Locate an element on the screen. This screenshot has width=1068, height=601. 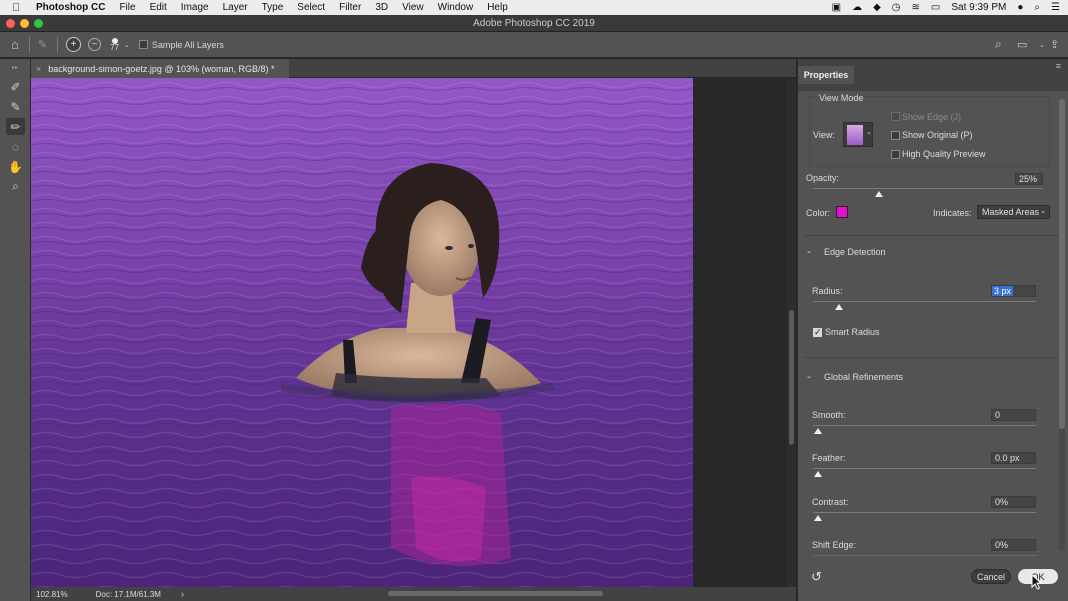
properties-tab-bar: Properties ≡ is located at coordinates (933, 75).